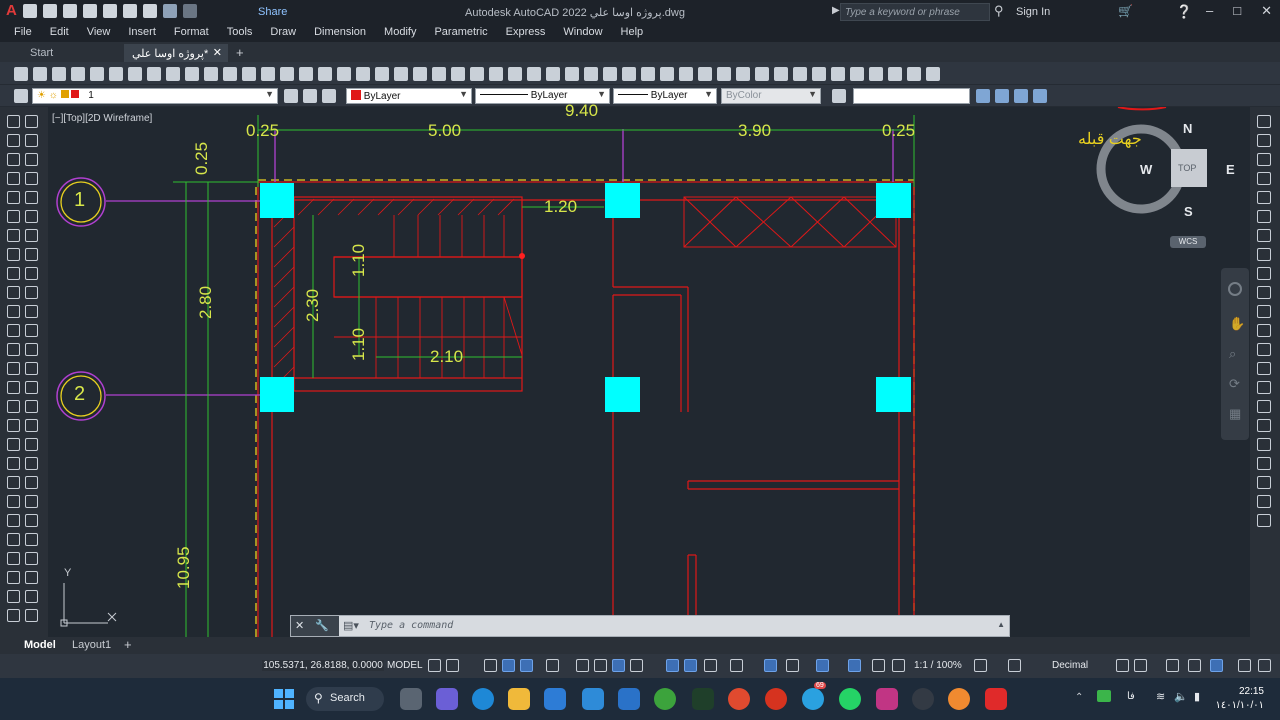  What do you see at coordinates (240, 33) in the screenshot?
I see `menu-tools: Tools` at bounding box center [240, 33].